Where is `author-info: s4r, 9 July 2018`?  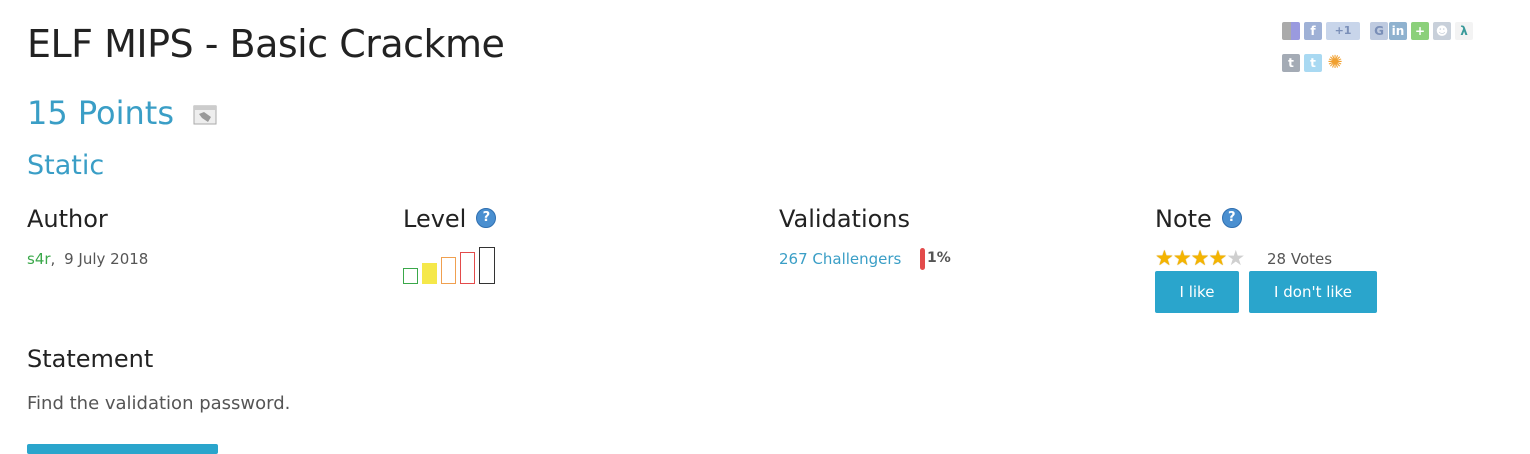
author-info: s4r, 9 July 2018 is located at coordinates (87, 259).